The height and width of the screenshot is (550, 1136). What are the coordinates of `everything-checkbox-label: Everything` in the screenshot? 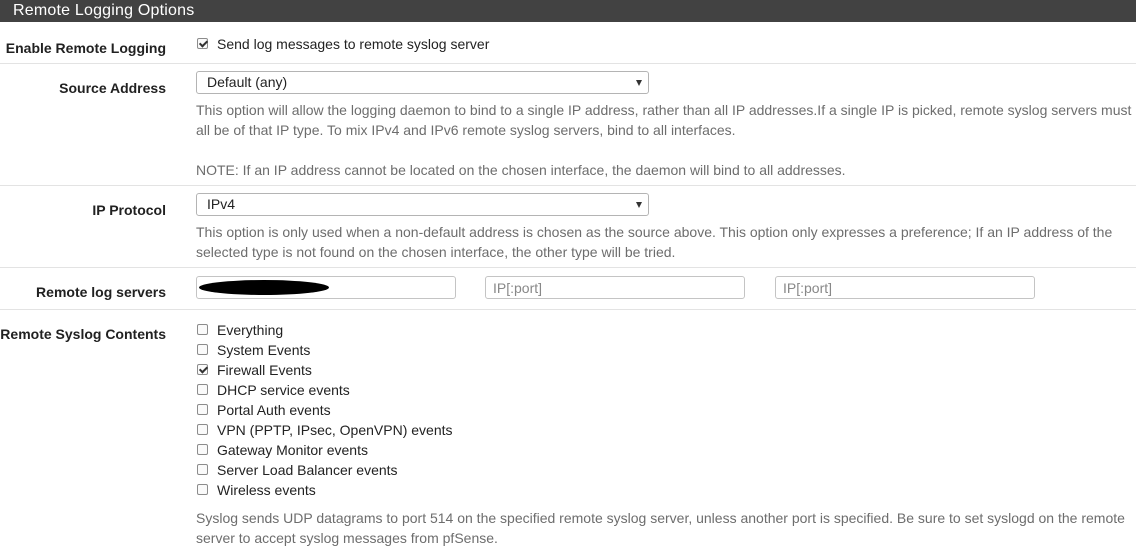 It's located at (250, 330).